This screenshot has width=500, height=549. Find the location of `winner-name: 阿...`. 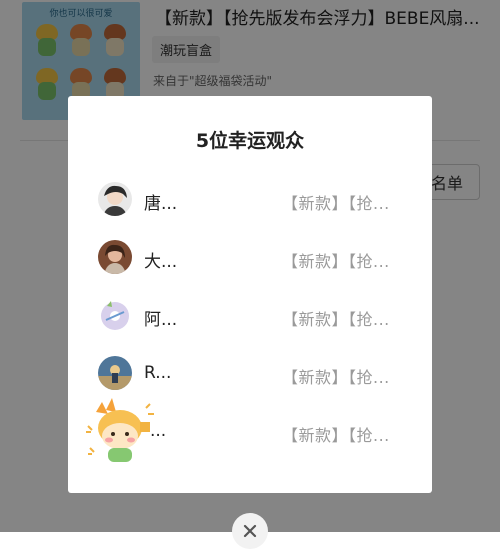

winner-name: 阿... is located at coordinates (161, 320).